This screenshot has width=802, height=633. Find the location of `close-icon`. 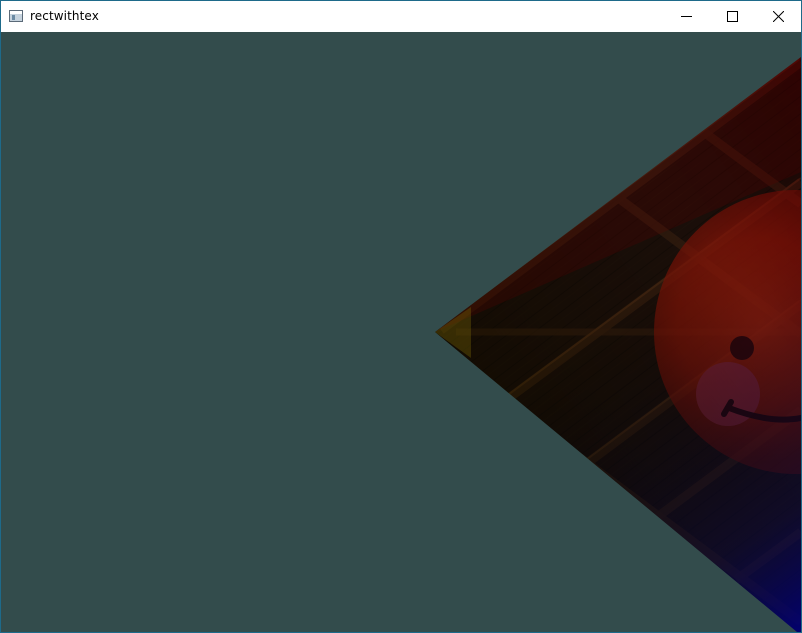

close-icon is located at coordinates (778, 16).